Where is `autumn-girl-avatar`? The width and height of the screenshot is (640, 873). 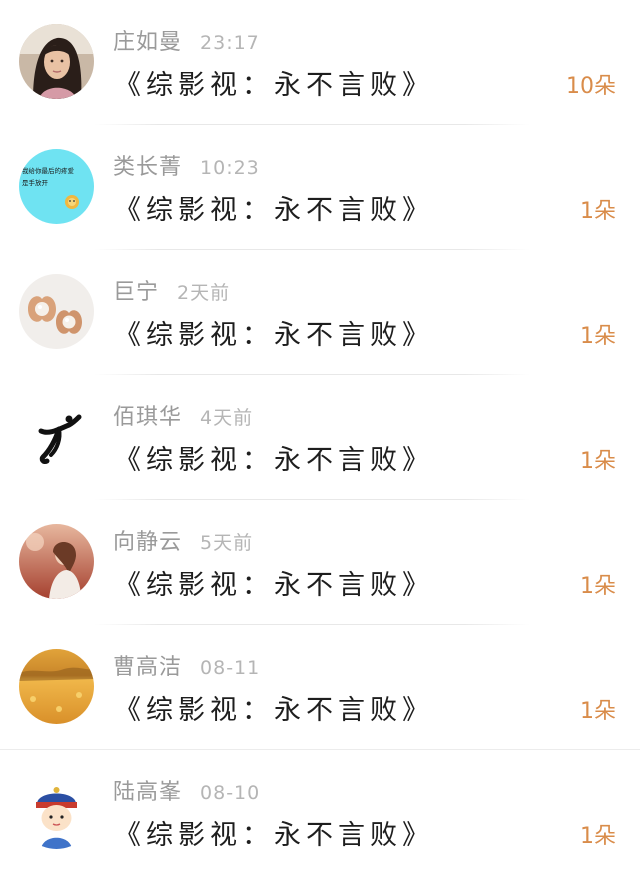
autumn-girl-avatar is located at coordinates (56, 561).